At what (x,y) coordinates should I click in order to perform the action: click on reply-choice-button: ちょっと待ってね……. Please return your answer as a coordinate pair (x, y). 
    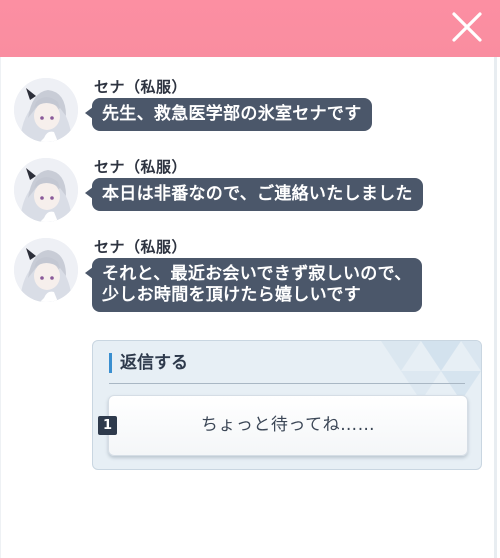
    Looking at the image, I should click on (288, 425).